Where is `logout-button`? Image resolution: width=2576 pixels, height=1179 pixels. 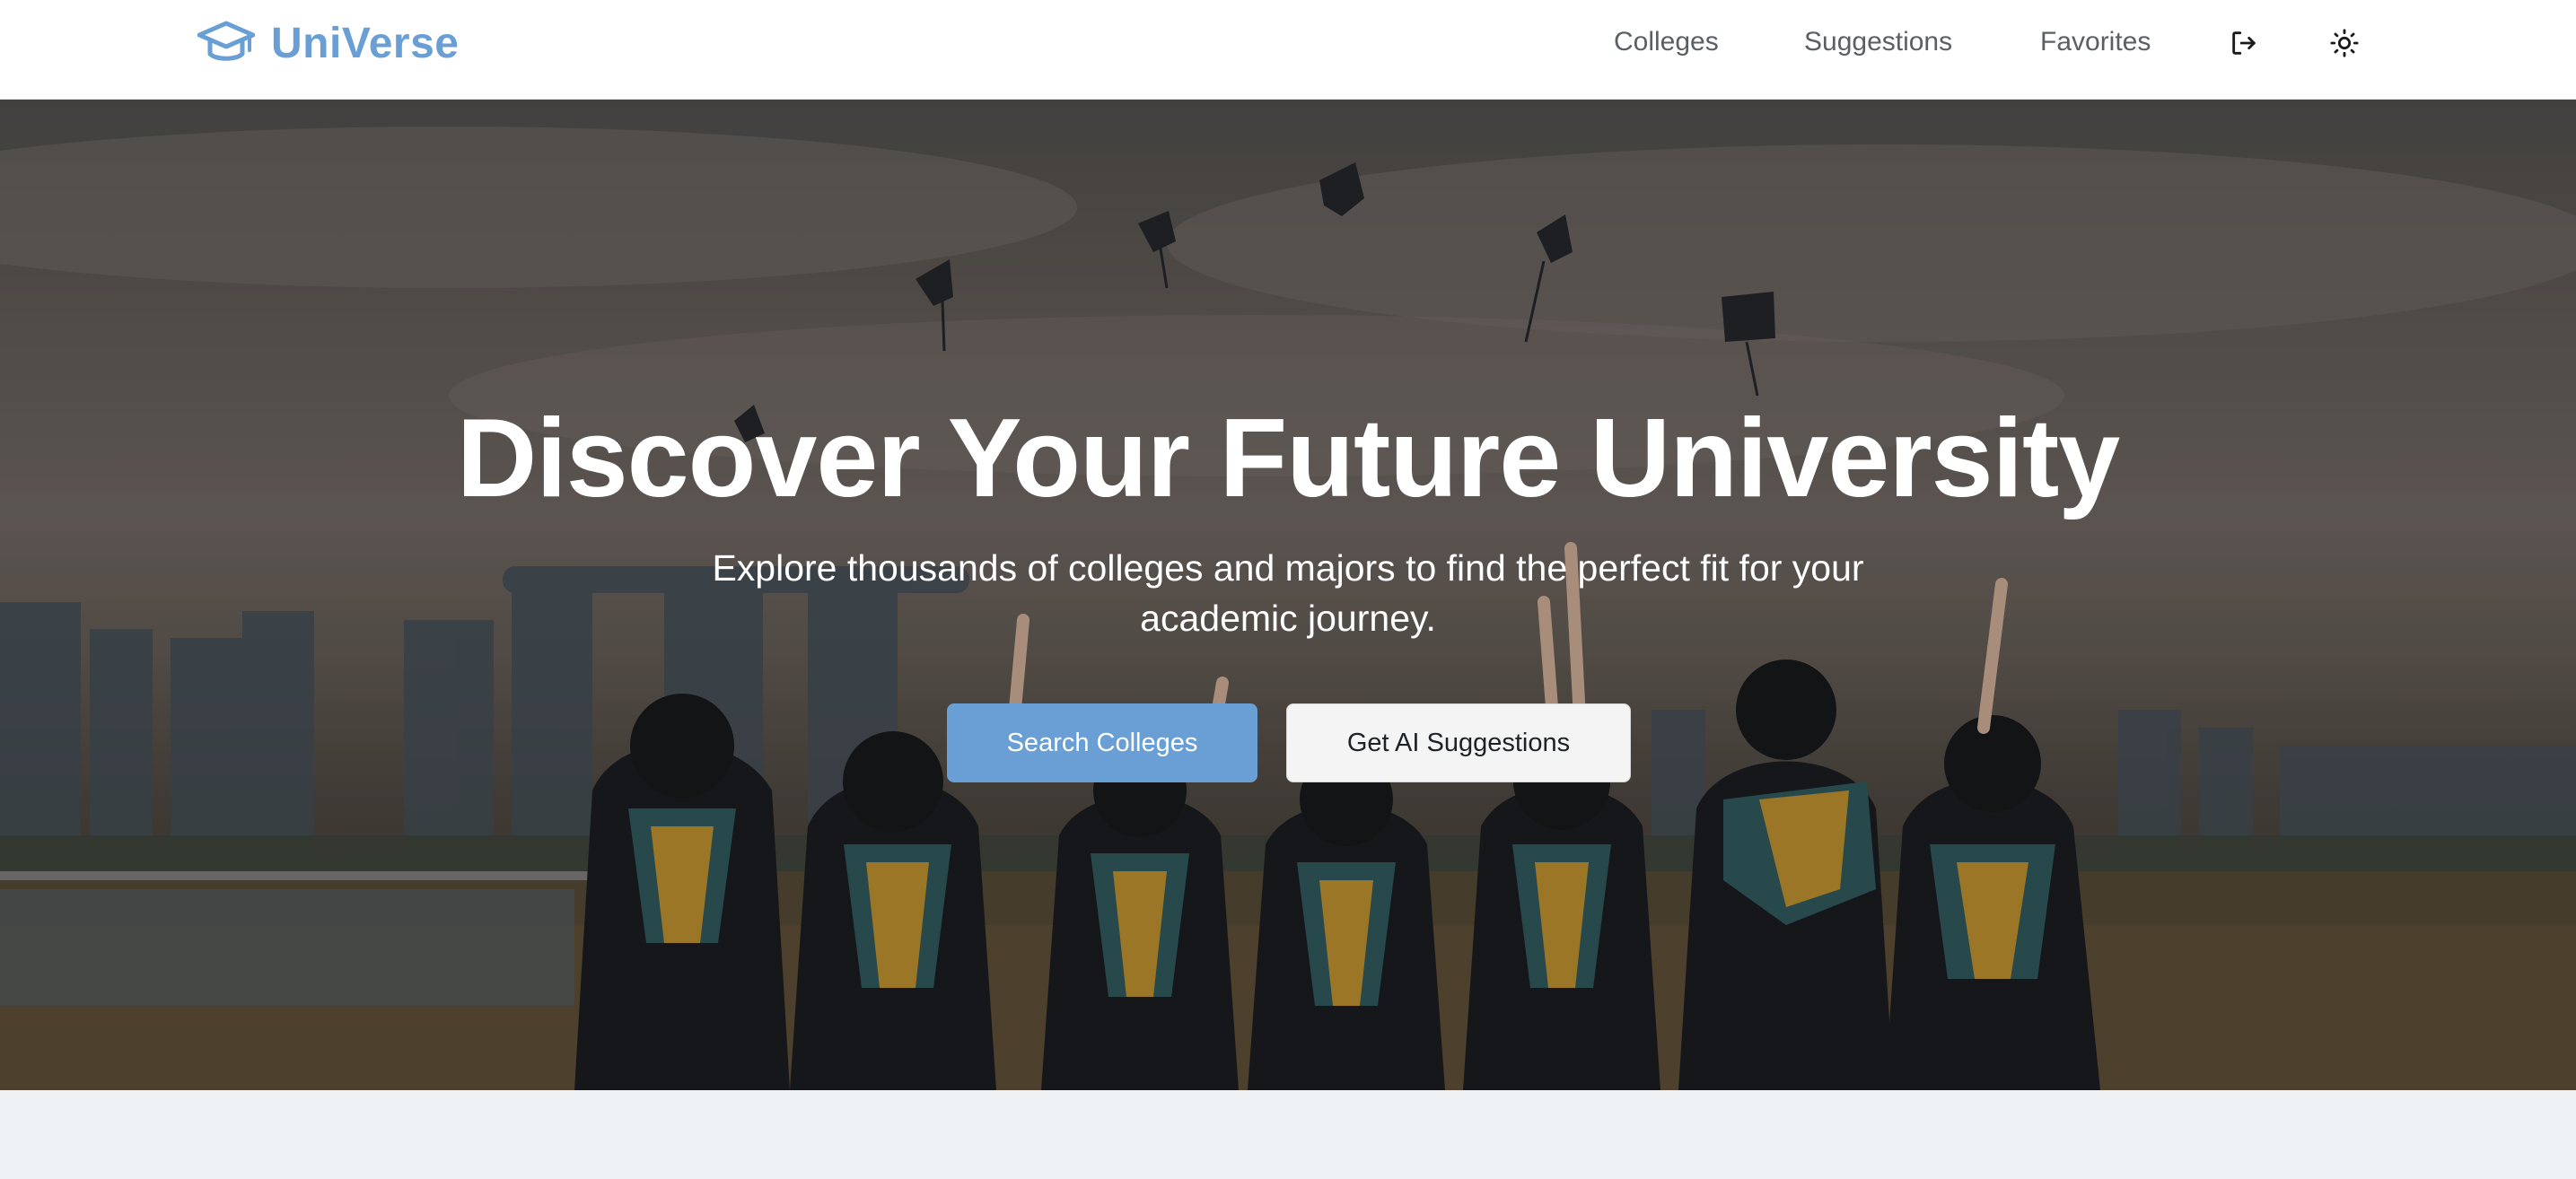 logout-button is located at coordinates (2244, 43).